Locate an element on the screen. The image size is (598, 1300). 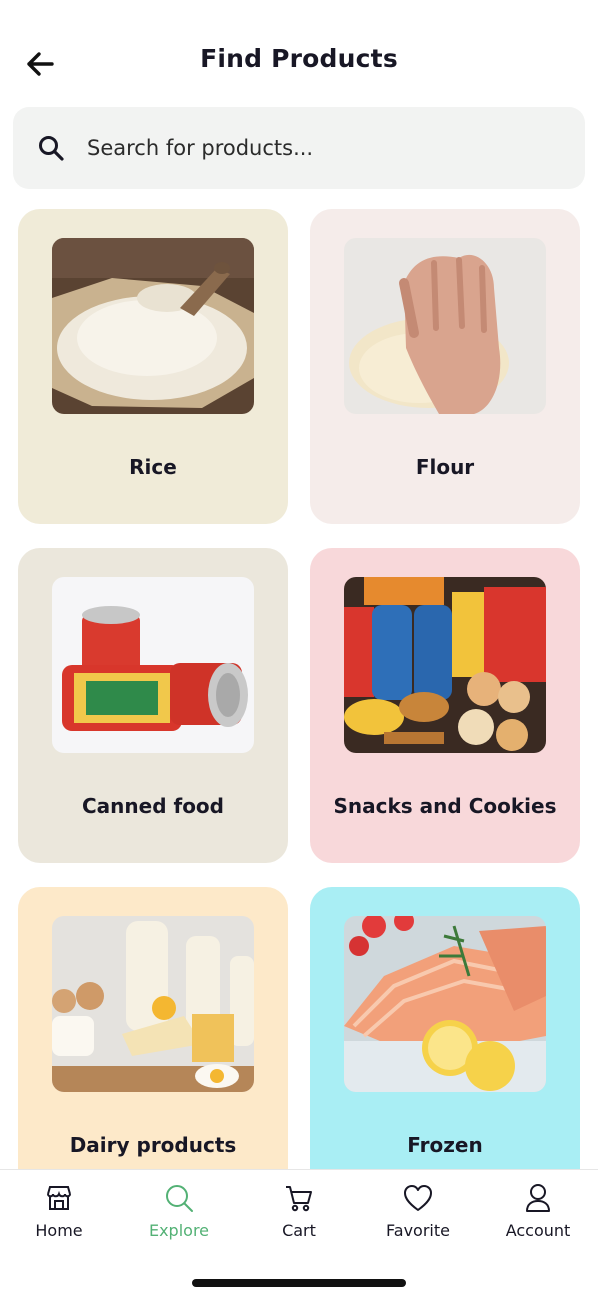
category-label: Frozen is located at coordinates (445, 1145).